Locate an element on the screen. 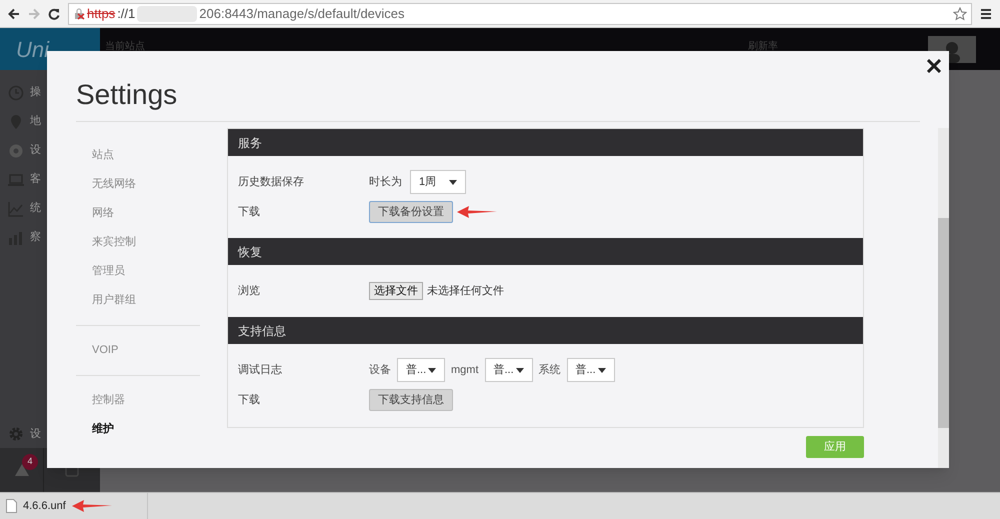 Image resolution: width=1000 pixels, height=519 pixels. download-button: 下载支持信息 is located at coordinates (411, 400).